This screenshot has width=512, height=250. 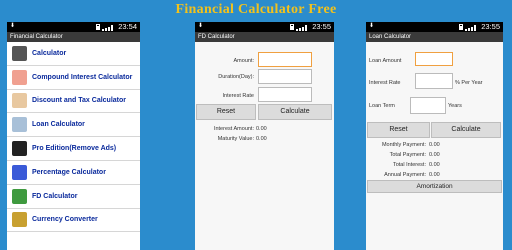 I want to click on menu-item-label: Calculator, so click(x=49, y=53).